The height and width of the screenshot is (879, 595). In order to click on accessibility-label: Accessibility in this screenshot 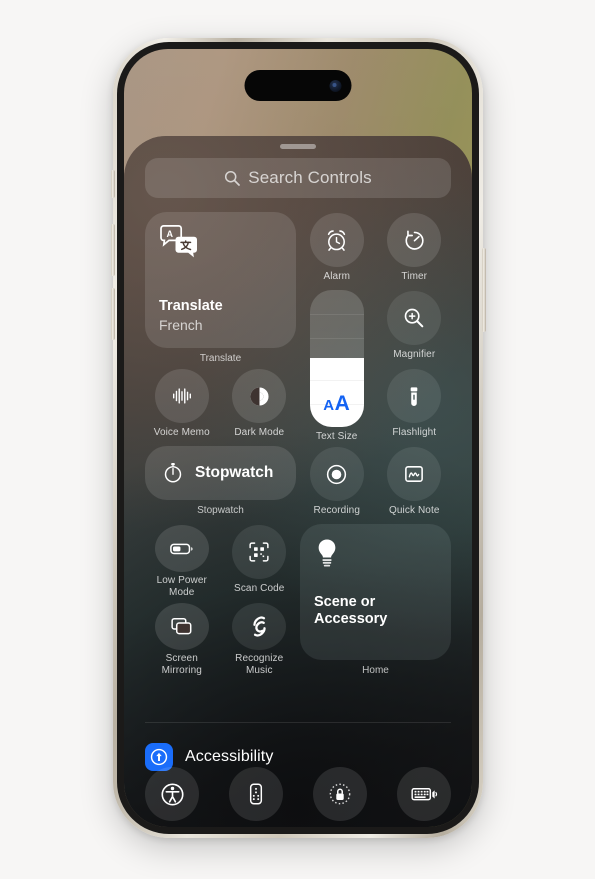, I will do `click(229, 756)`.